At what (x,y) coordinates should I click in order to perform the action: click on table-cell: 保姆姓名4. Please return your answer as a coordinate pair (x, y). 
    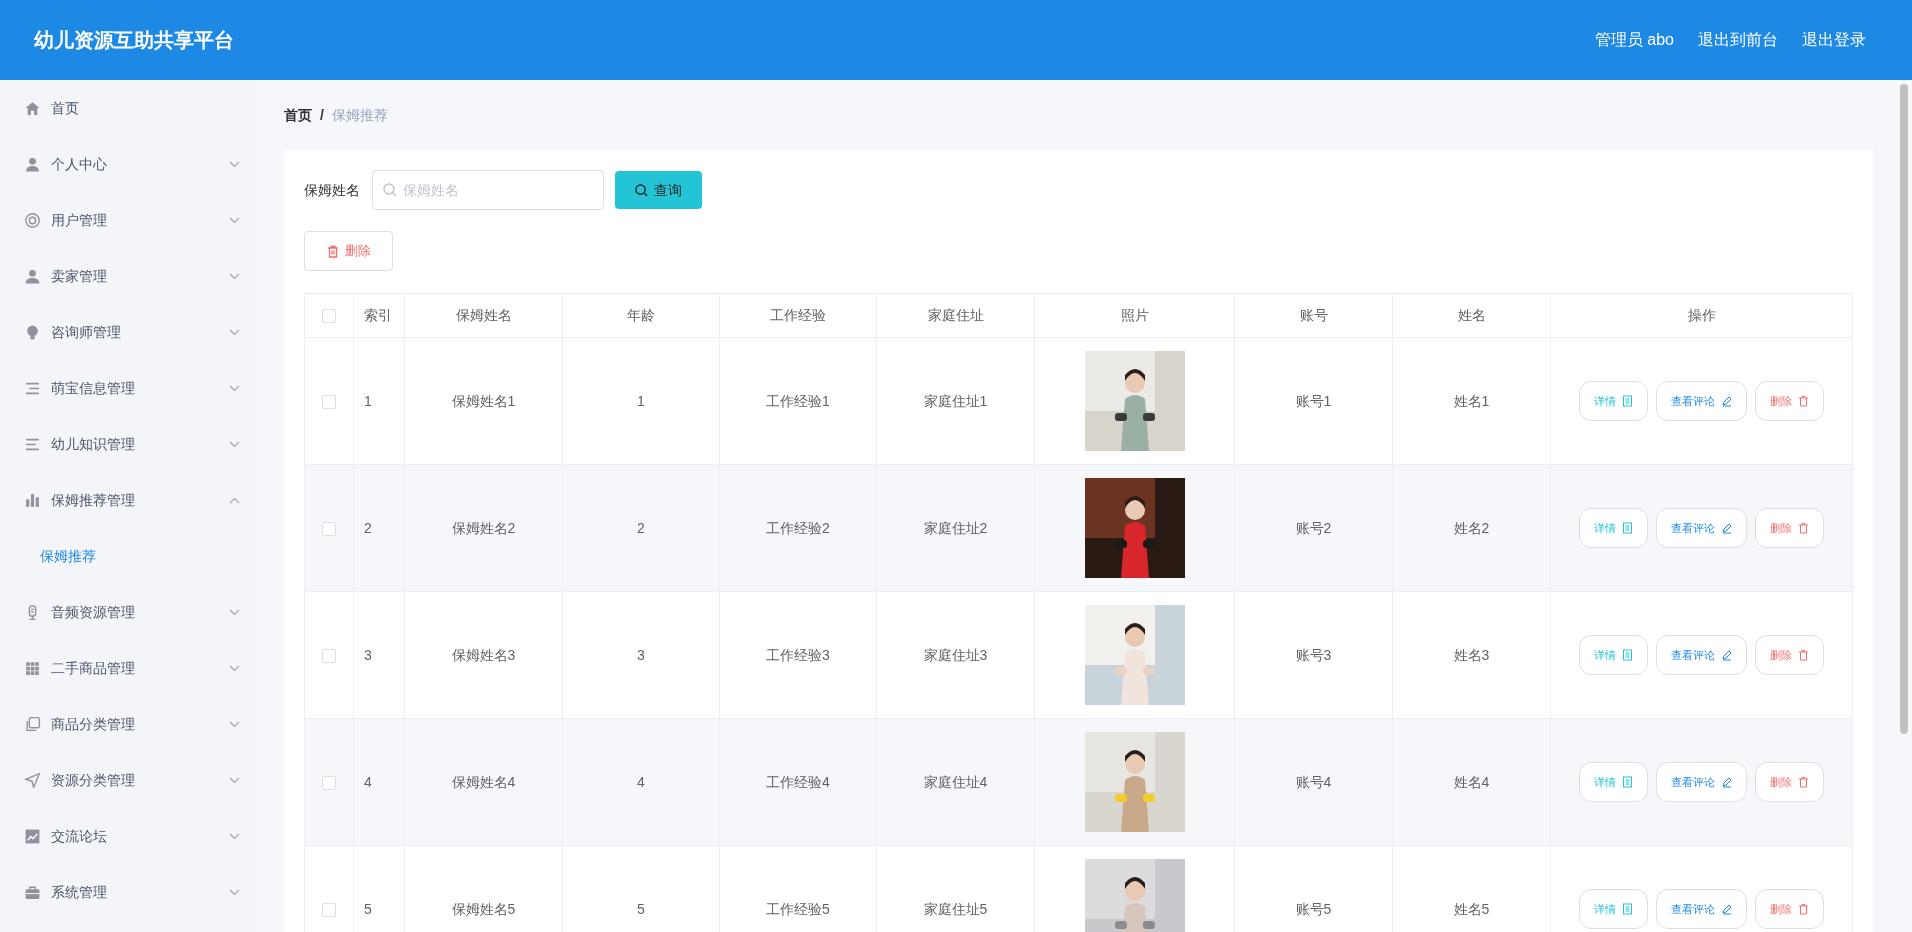
    Looking at the image, I should click on (483, 781).